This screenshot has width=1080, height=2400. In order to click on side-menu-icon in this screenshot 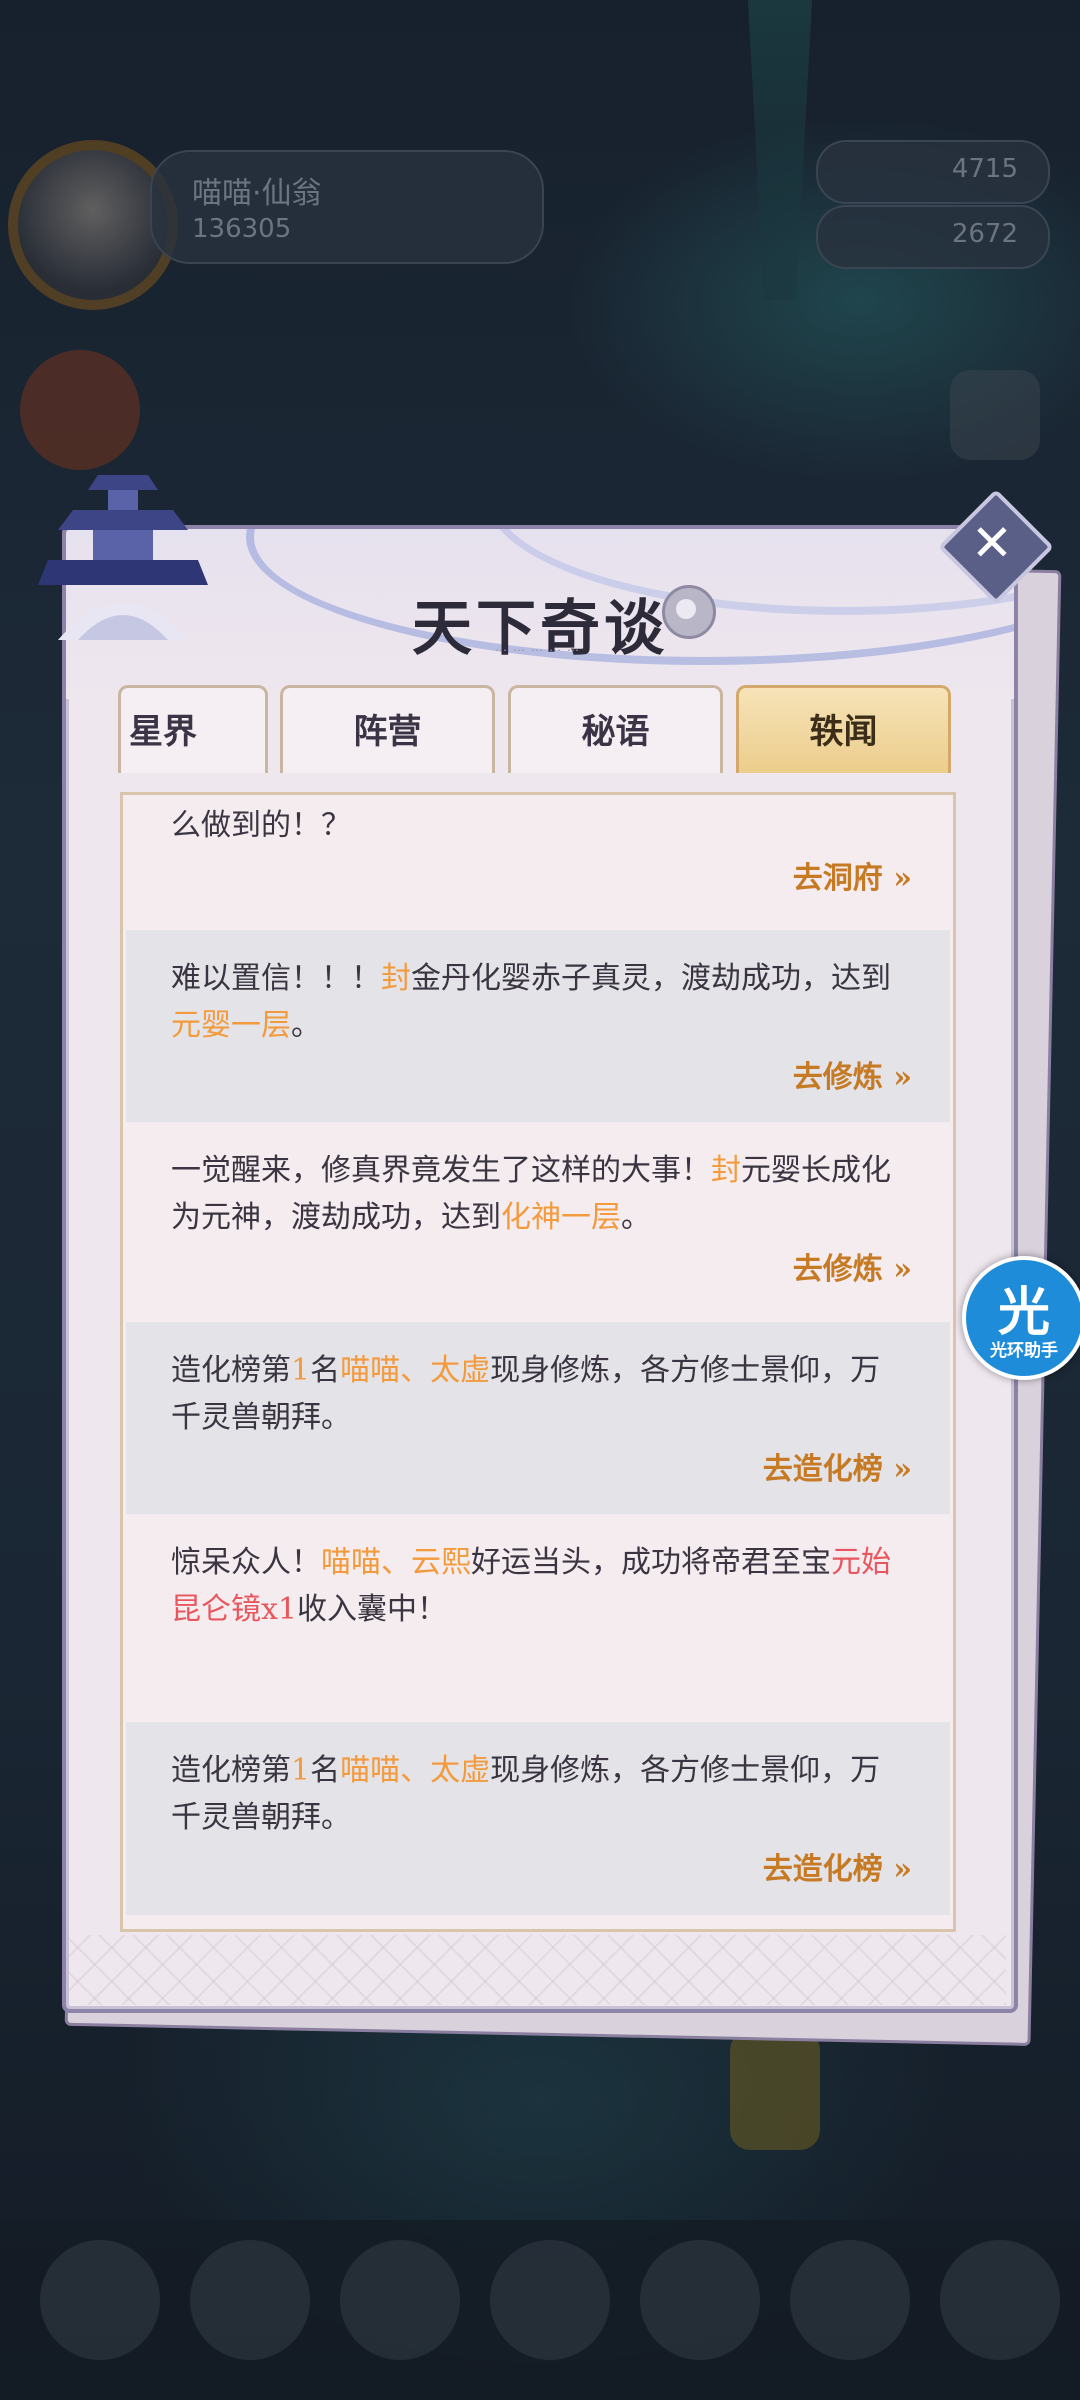, I will do `click(995, 415)`.